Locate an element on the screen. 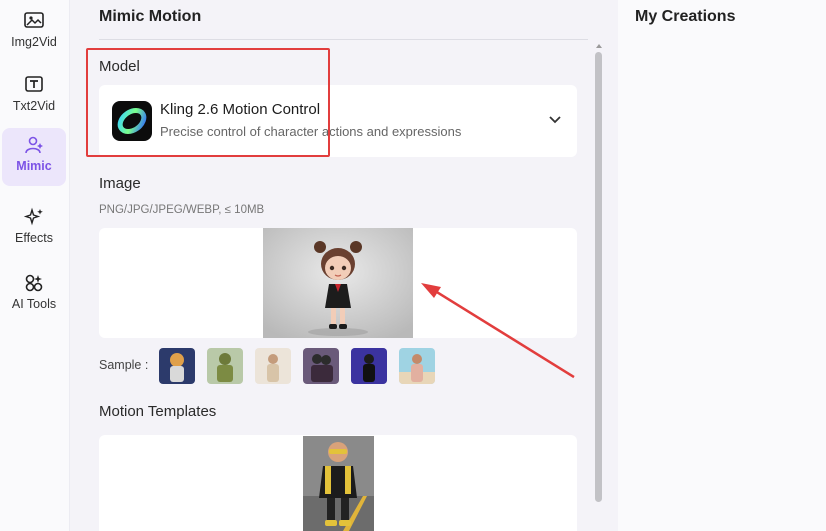 Image resolution: width=826 pixels, height=531 pixels. model-highlight-box is located at coordinates (208, 102).